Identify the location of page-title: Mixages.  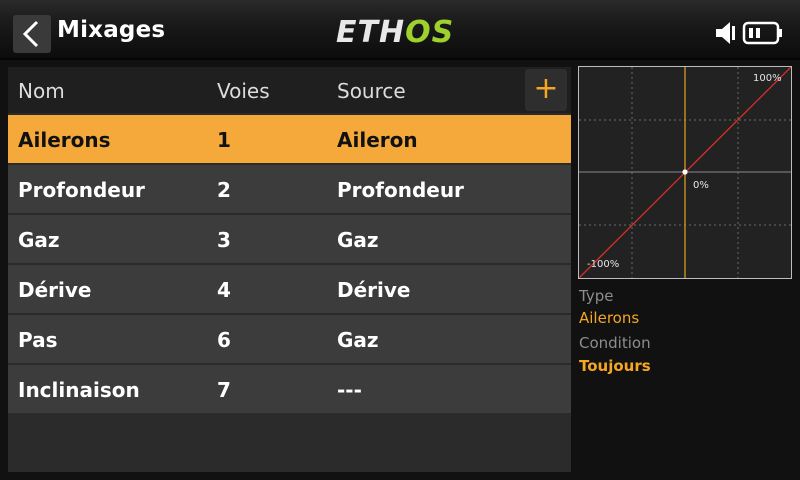
(111, 30).